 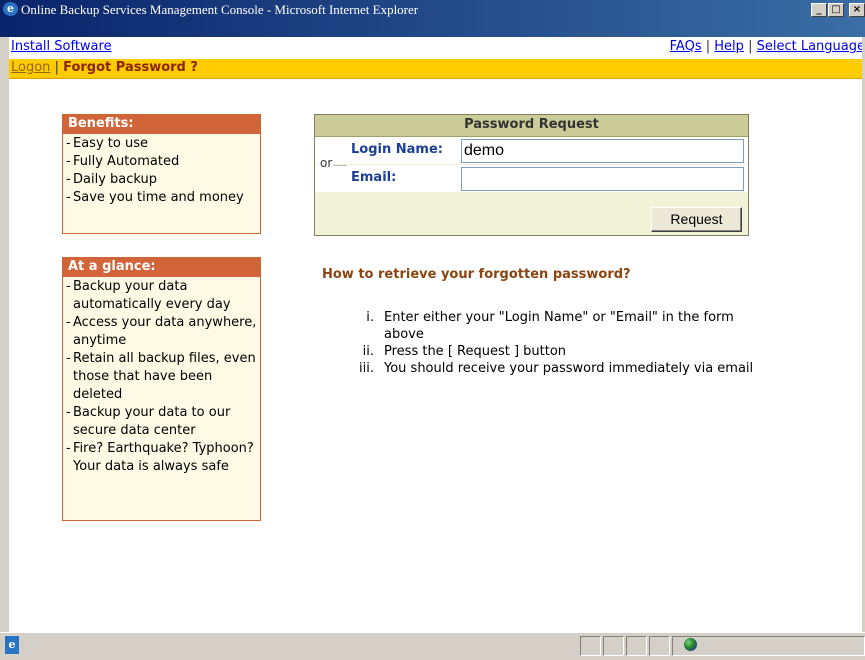 I want to click on list-item: Easy to use, so click(x=161, y=144).